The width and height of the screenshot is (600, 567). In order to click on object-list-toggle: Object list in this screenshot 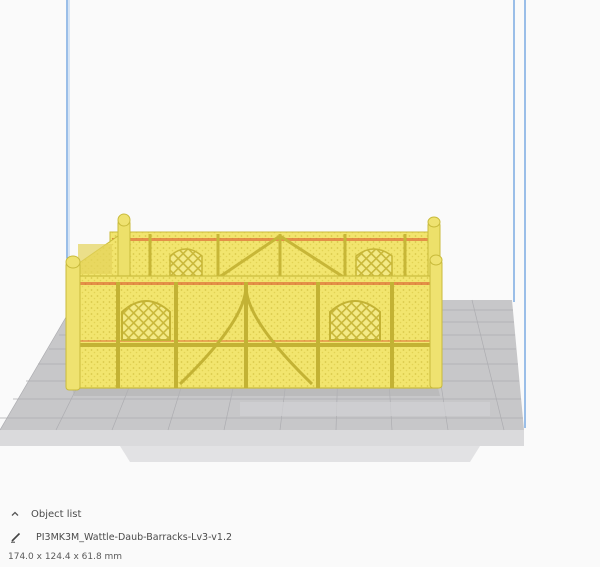, I will do `click(45, 514)`.